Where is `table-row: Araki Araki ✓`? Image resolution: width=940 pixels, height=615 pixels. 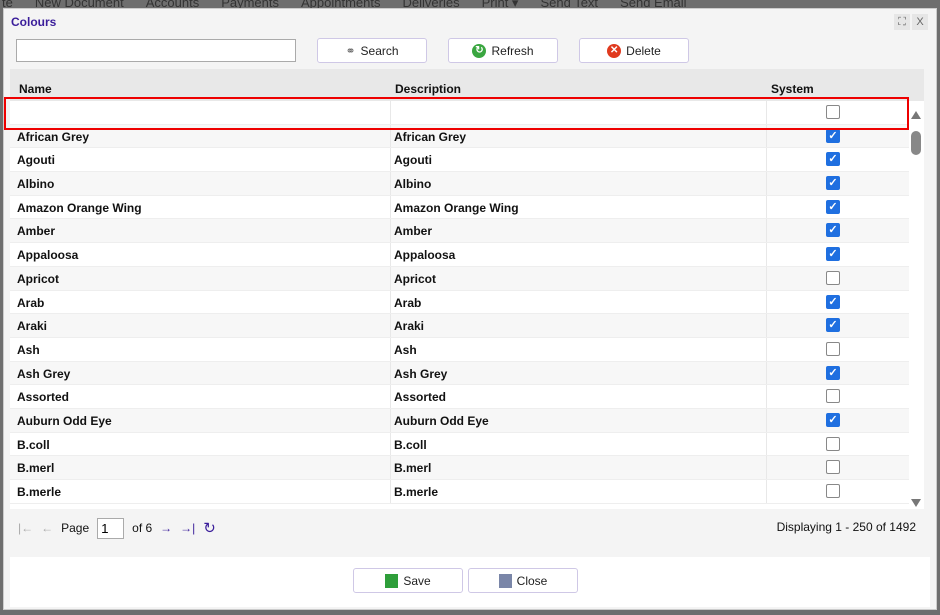 table-row: Araki Araki ✓ is located at coordinates (467, 326).